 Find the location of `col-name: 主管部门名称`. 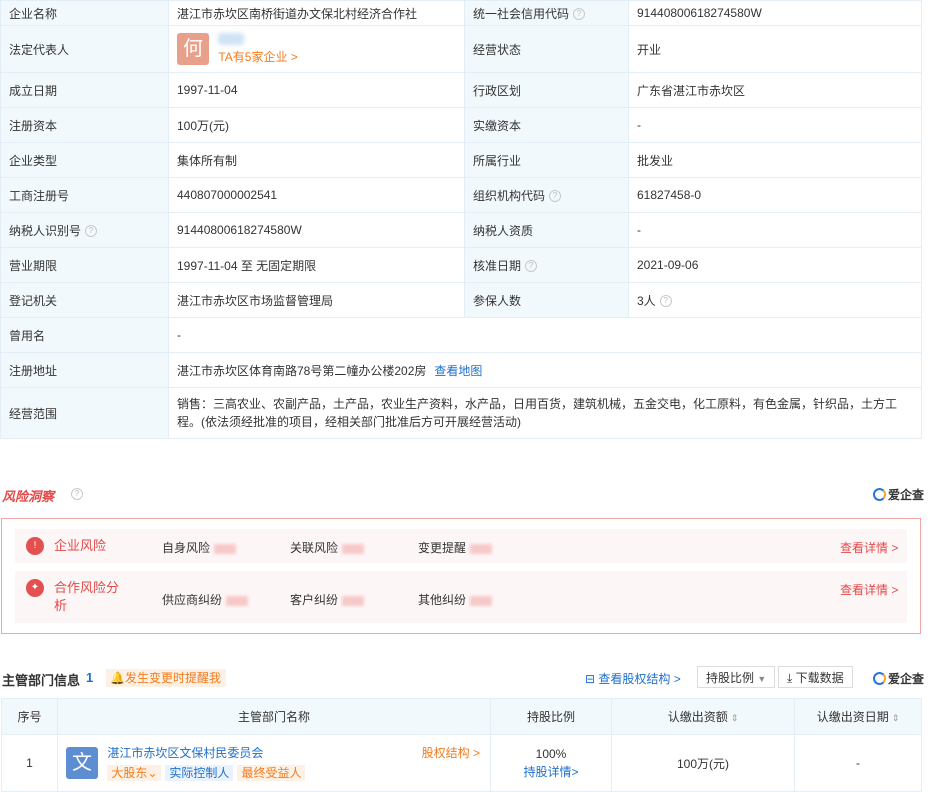

col-name: 主管部门名称 is located at coordinates (274, 716).